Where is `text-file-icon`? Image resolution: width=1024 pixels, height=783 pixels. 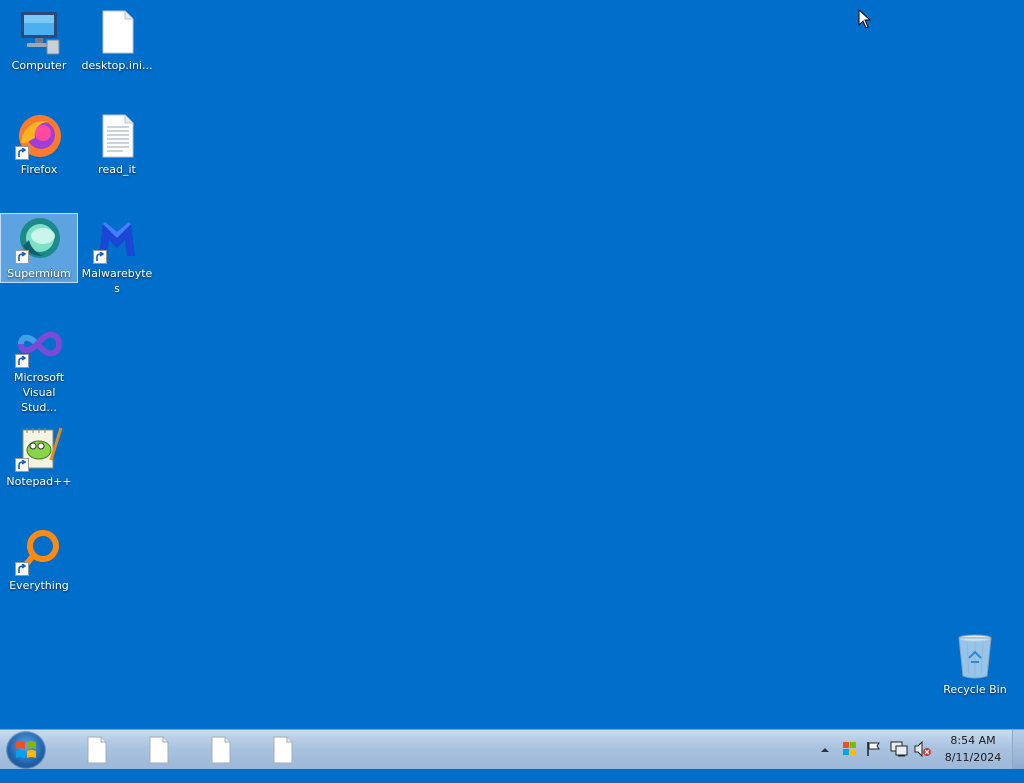 text-file-icon is located at coordinates (117, 136).